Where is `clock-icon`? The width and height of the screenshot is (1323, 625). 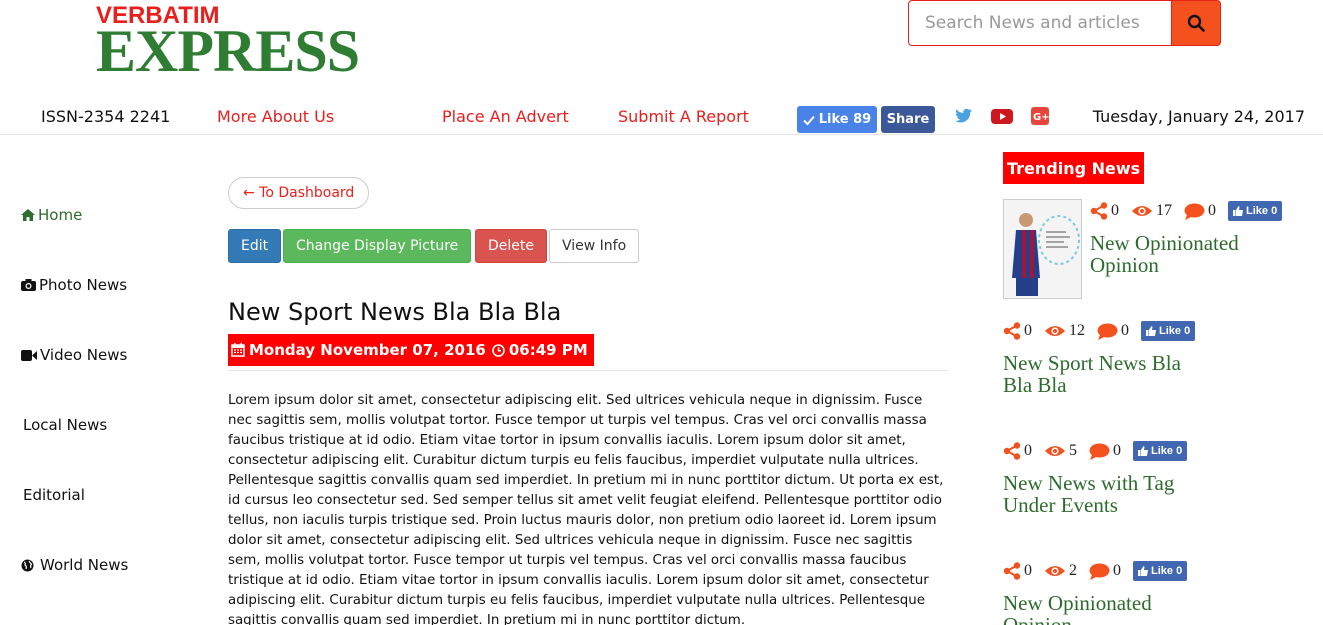
clock-icon is located at coordinates (498, 350).